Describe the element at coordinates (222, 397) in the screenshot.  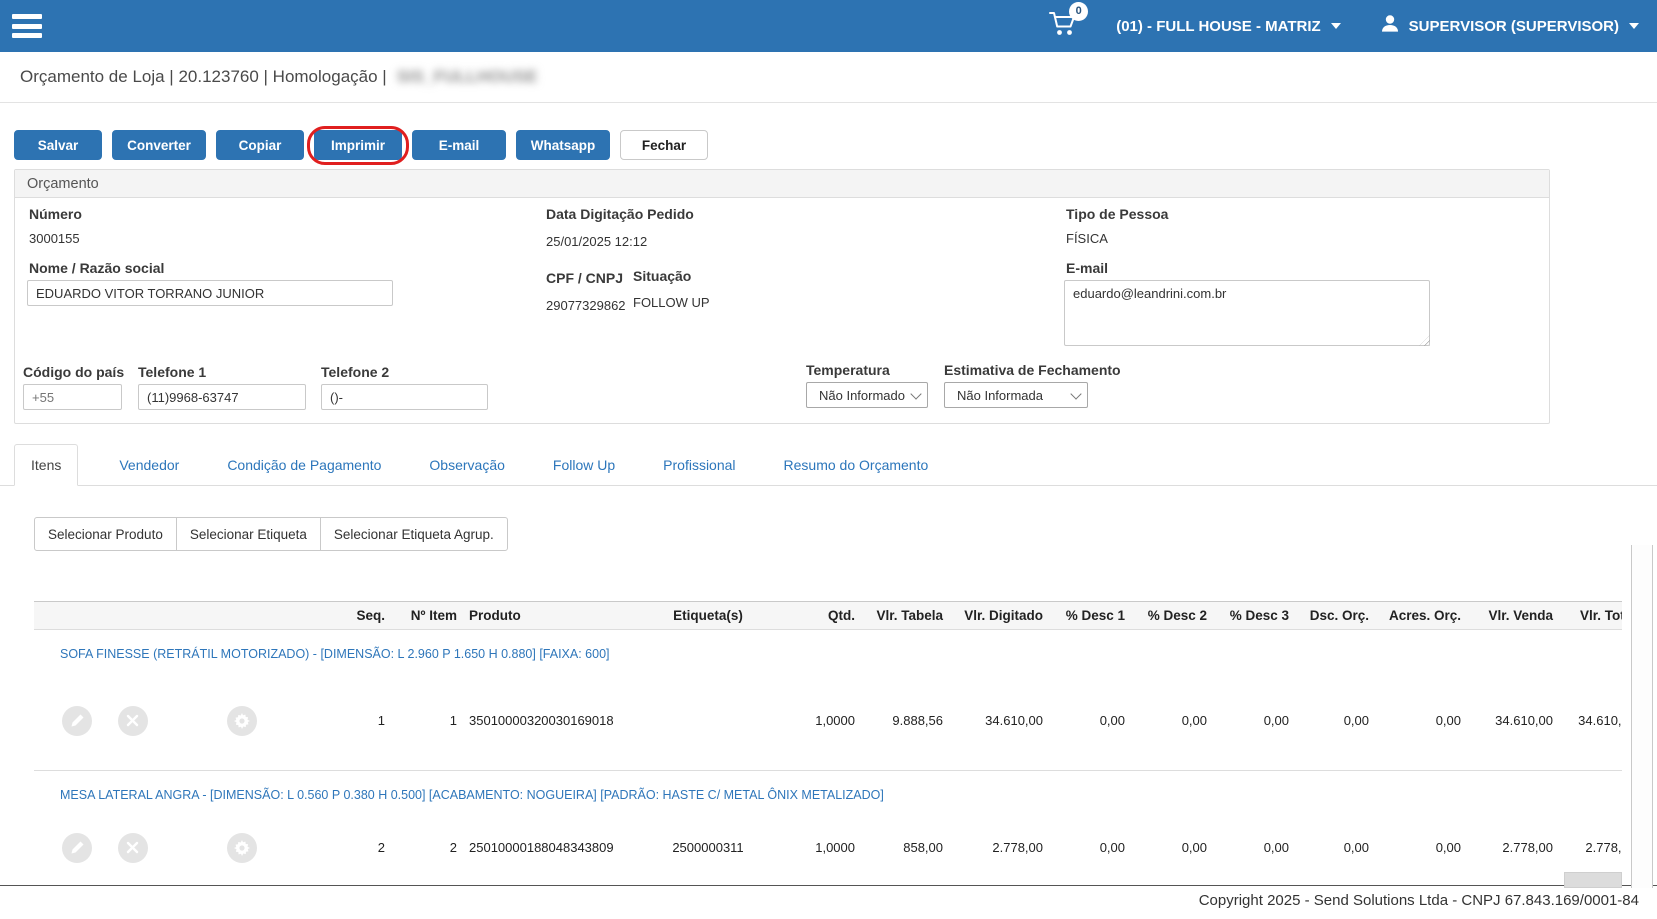
I see `telefone1-input` at that location.